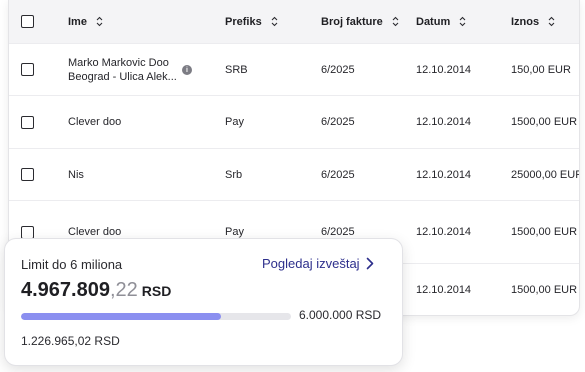  Describe the element at coordinates (433, 21) in the screenshot. I see `column-header-label: Datum` at that location.